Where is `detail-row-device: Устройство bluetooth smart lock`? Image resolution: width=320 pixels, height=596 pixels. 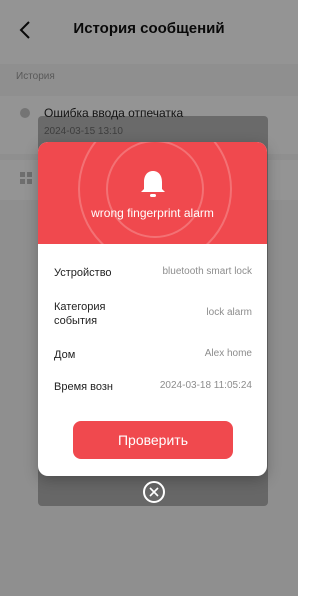 detail-row-device: Устройство bluetooth smart lock is located at coordinates (153, 276).